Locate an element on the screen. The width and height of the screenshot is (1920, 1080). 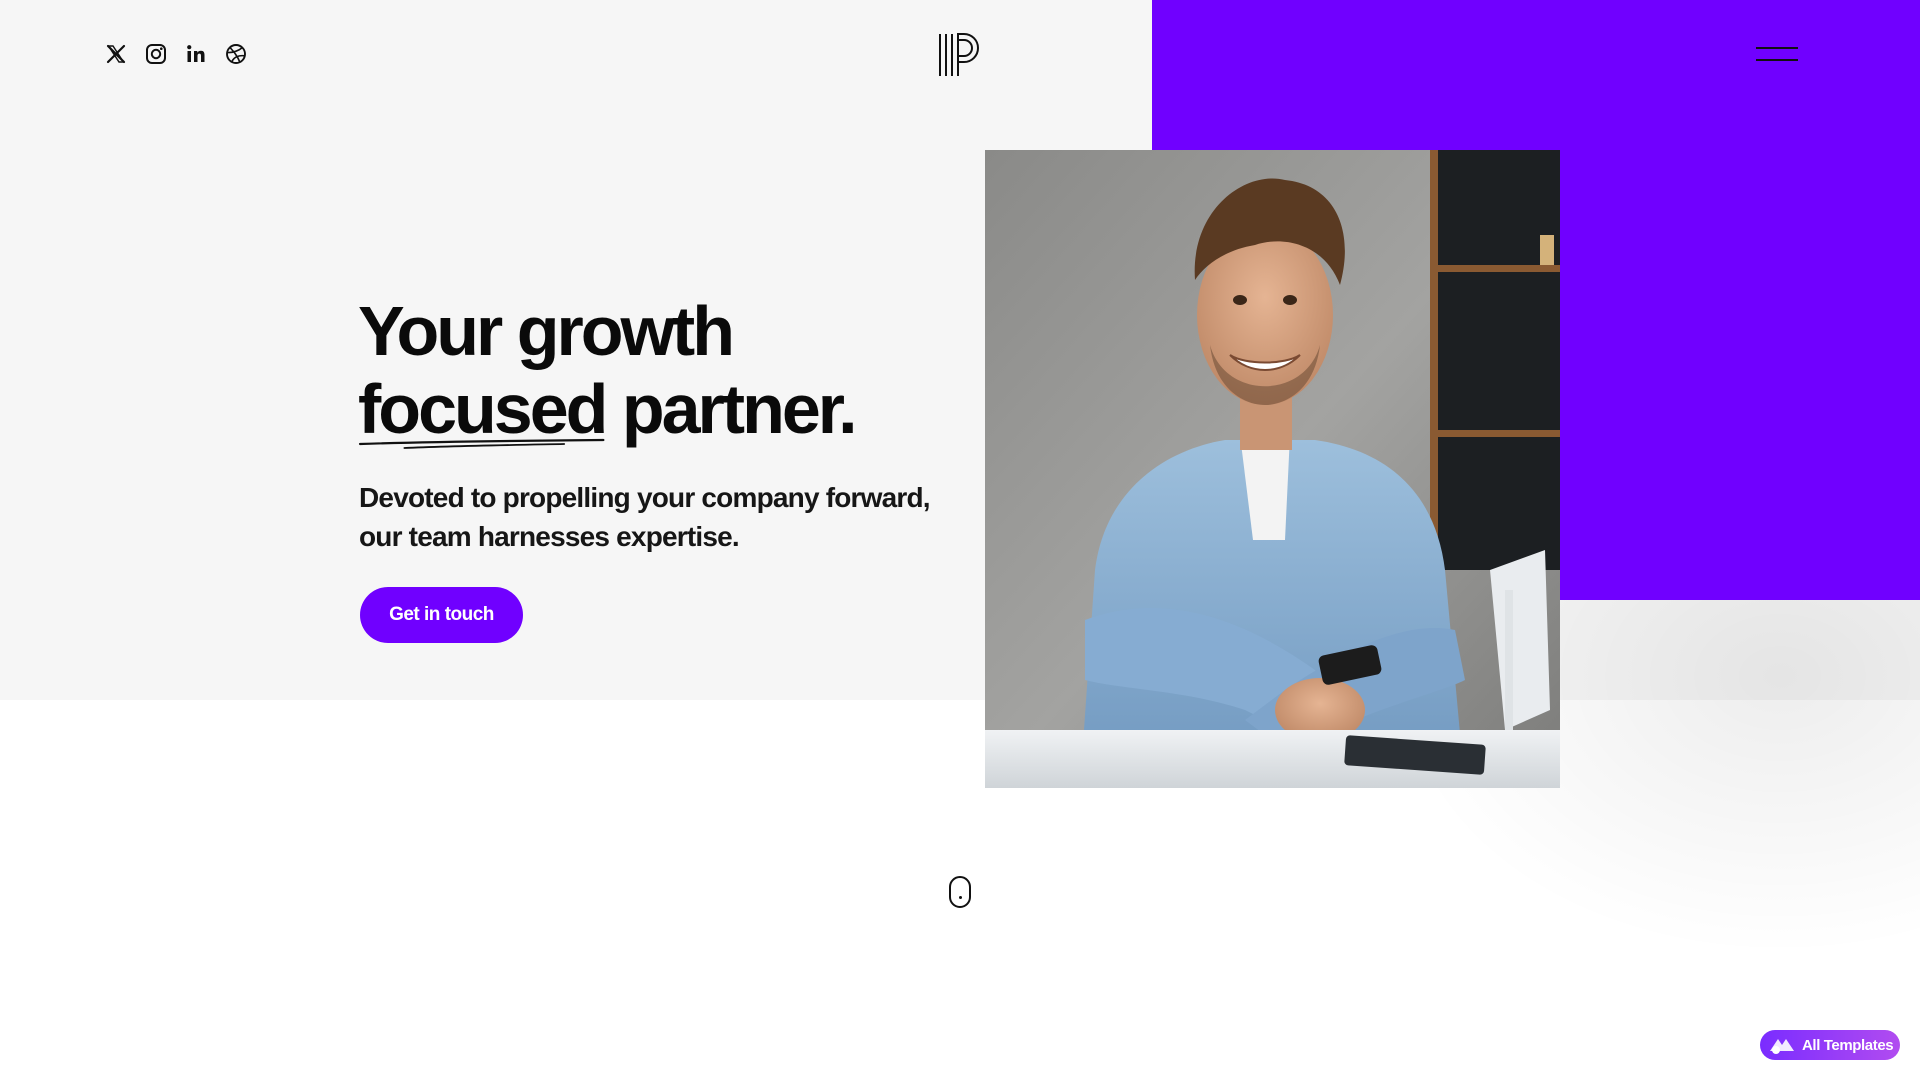
subhead-line-2: our team harnesses expertise. is located at coordinates (549, 536).